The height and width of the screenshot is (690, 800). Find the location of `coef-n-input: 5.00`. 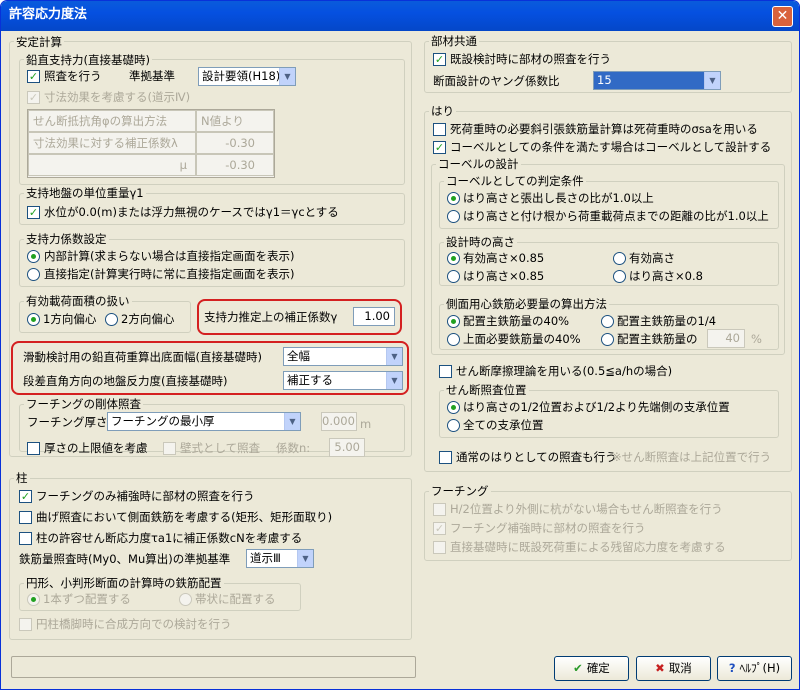

coef-n-input: 5.00 is located at coordinates (347, 447).